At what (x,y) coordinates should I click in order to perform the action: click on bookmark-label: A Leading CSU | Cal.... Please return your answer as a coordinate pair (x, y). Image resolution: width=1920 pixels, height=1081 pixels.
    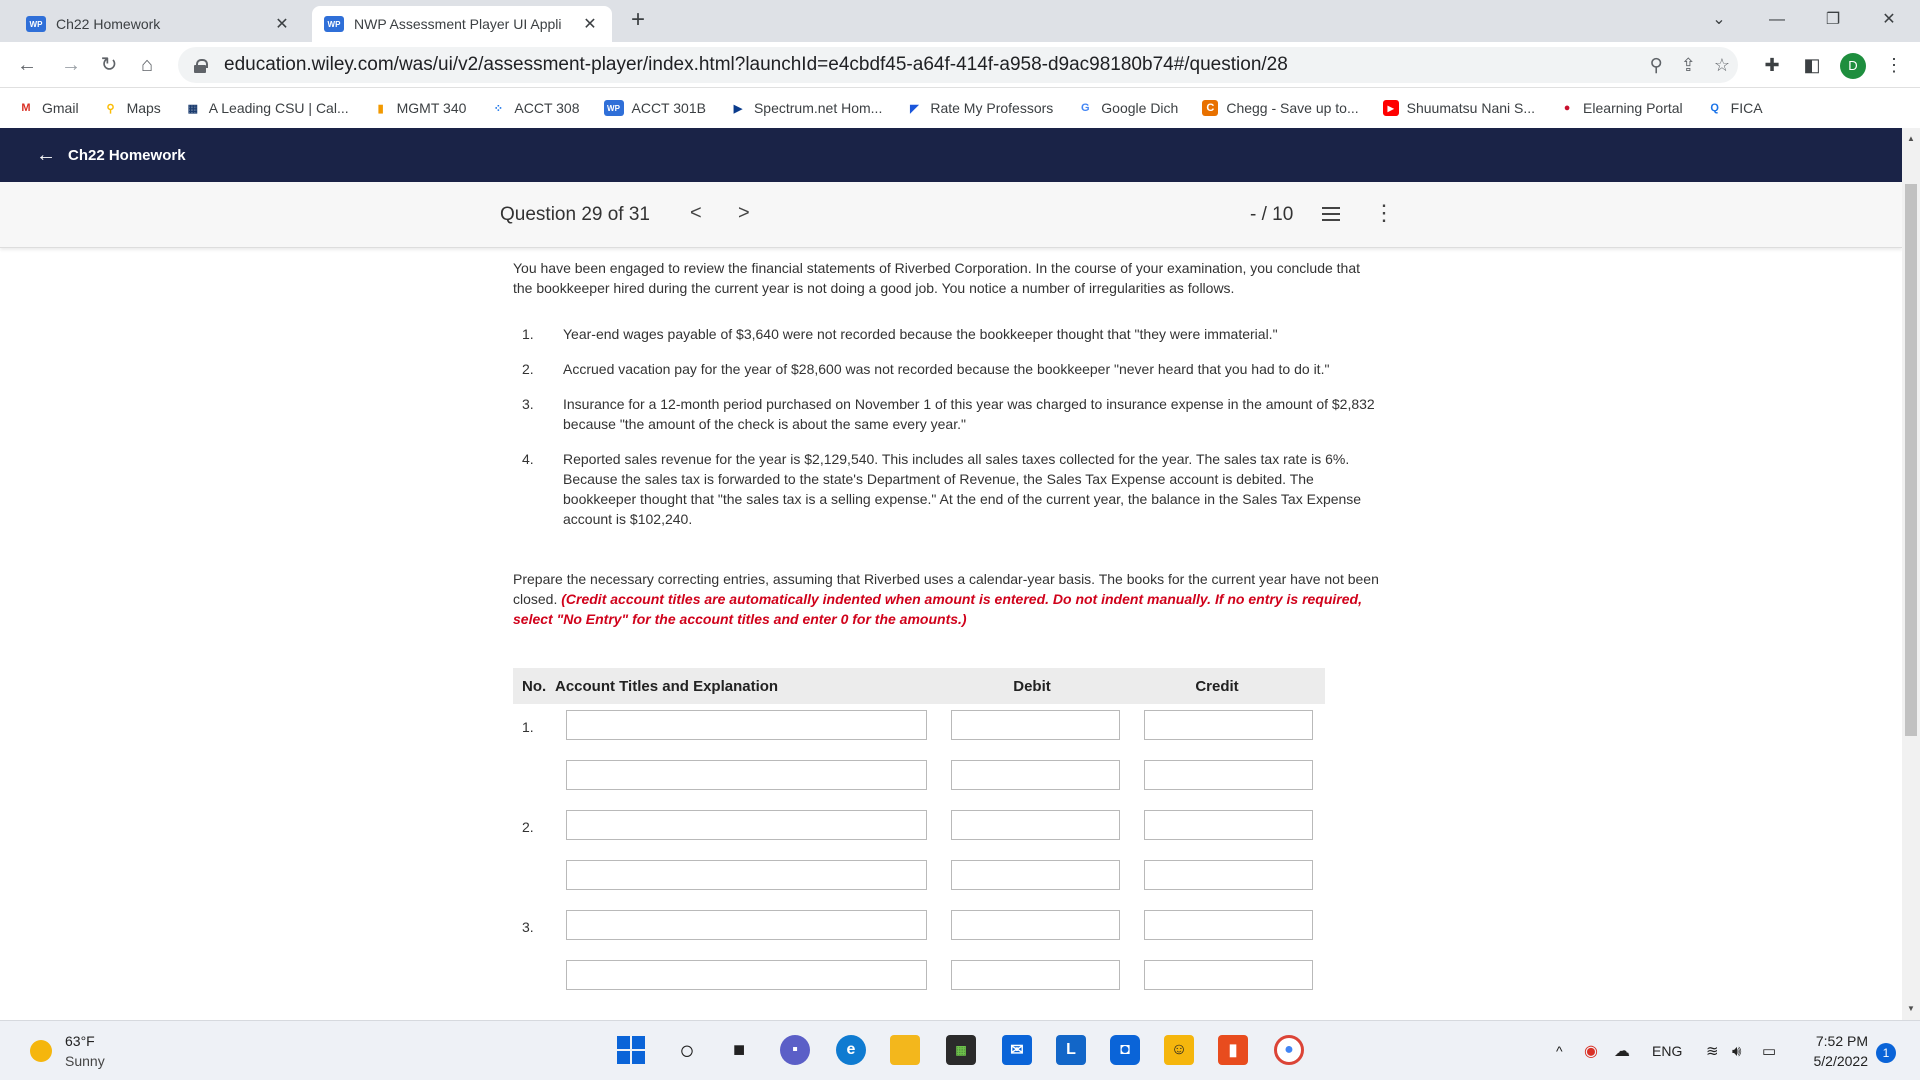
    Looking at the image, I should click on (278, 108).